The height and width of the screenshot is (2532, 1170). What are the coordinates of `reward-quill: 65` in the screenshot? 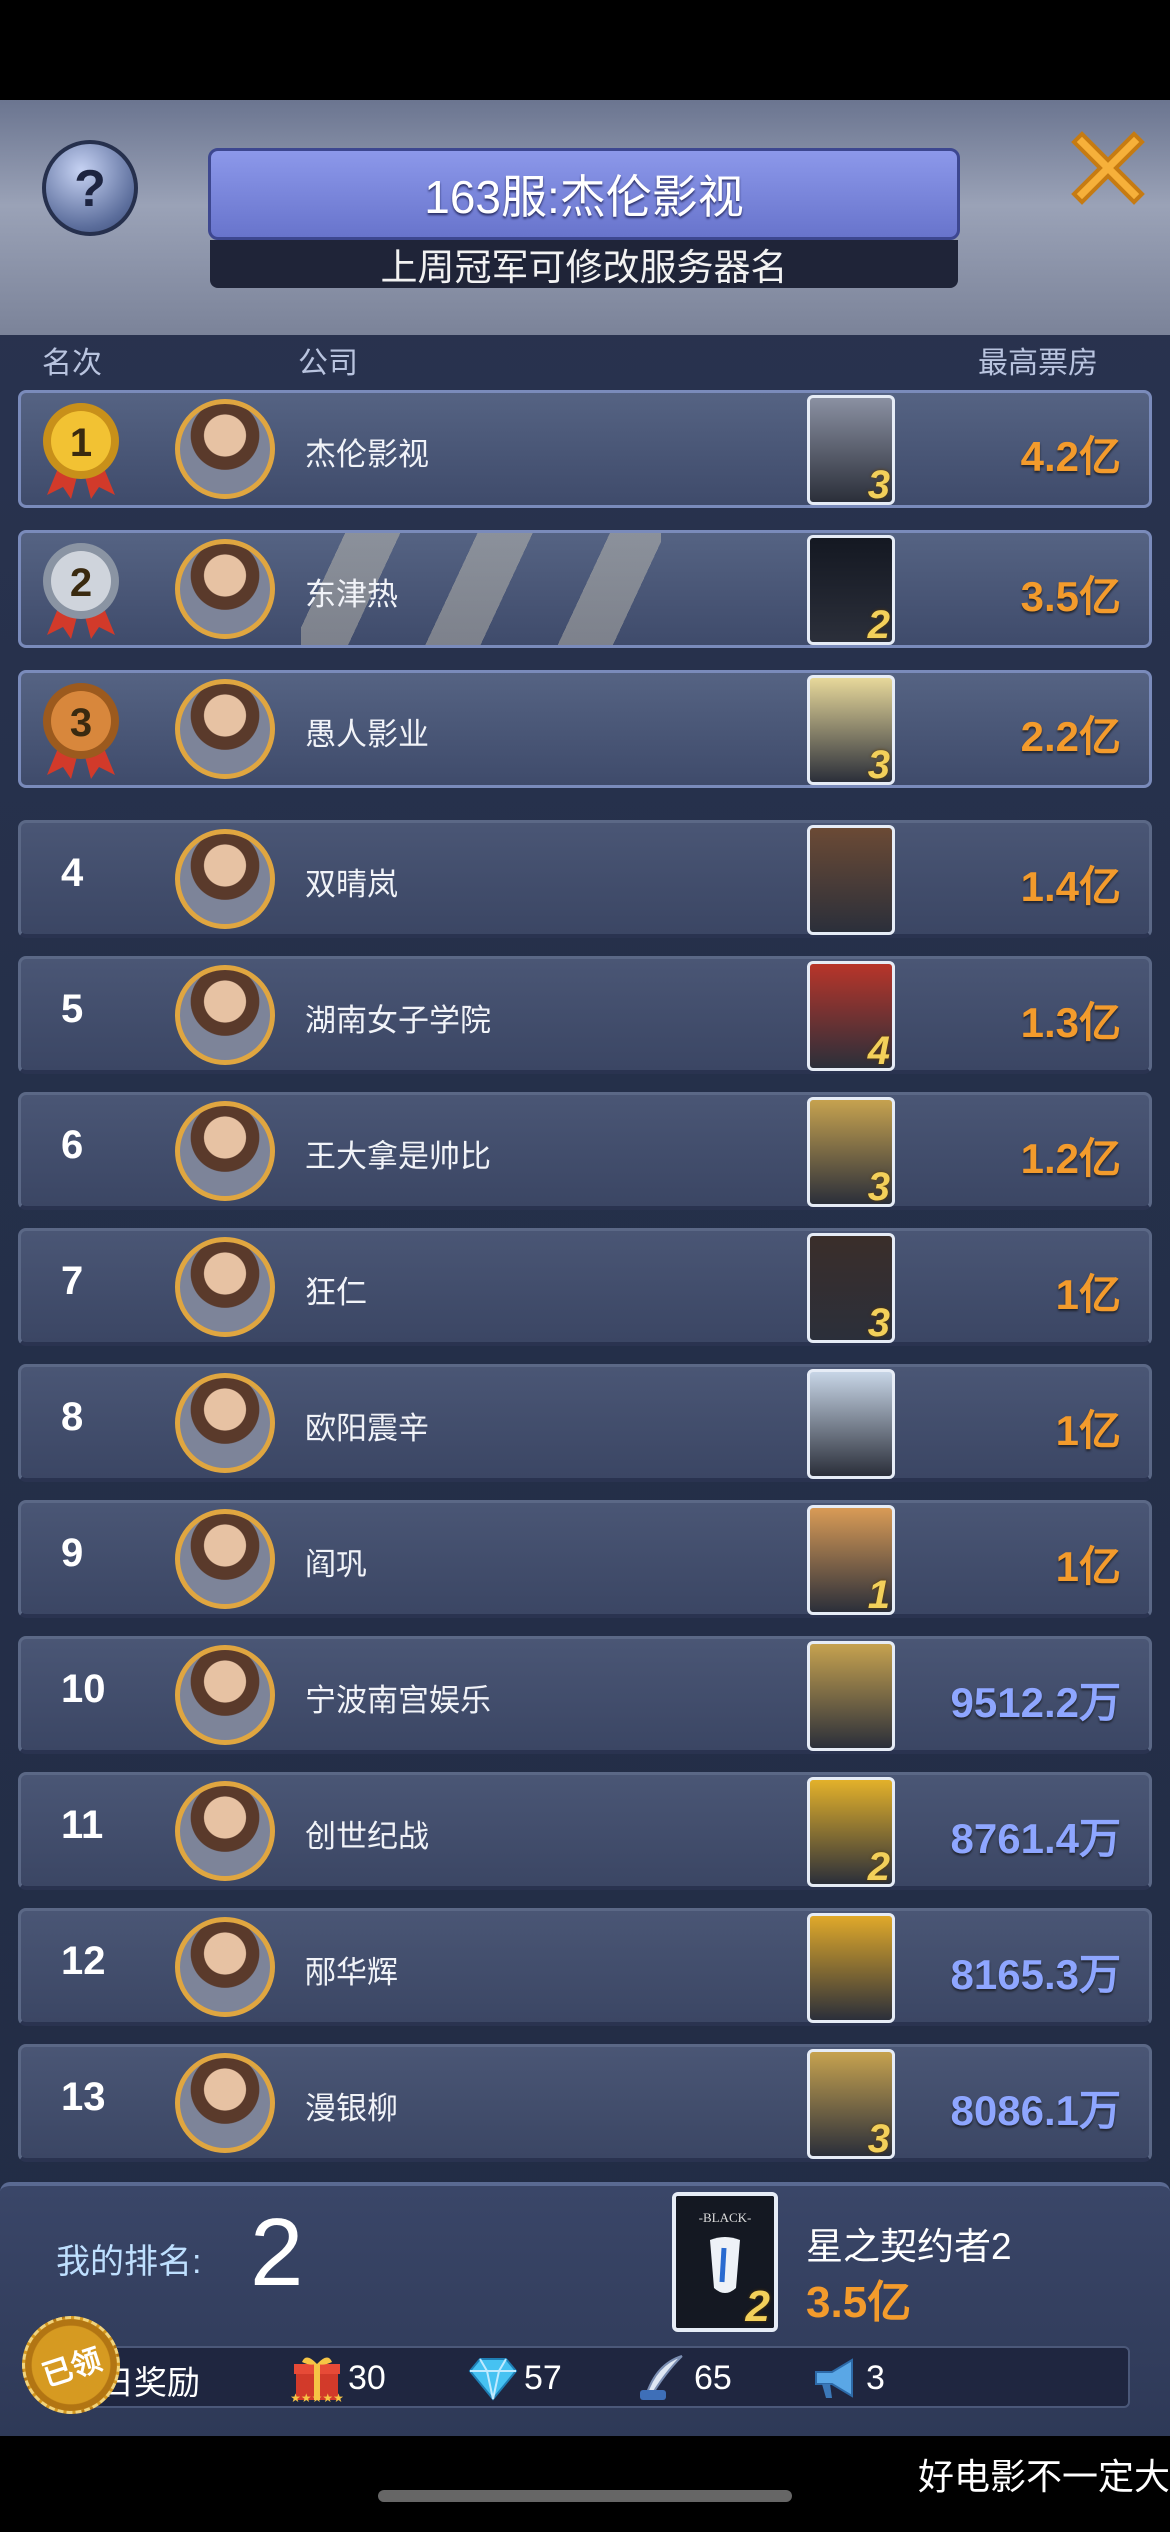 It's located at (684, 2378).